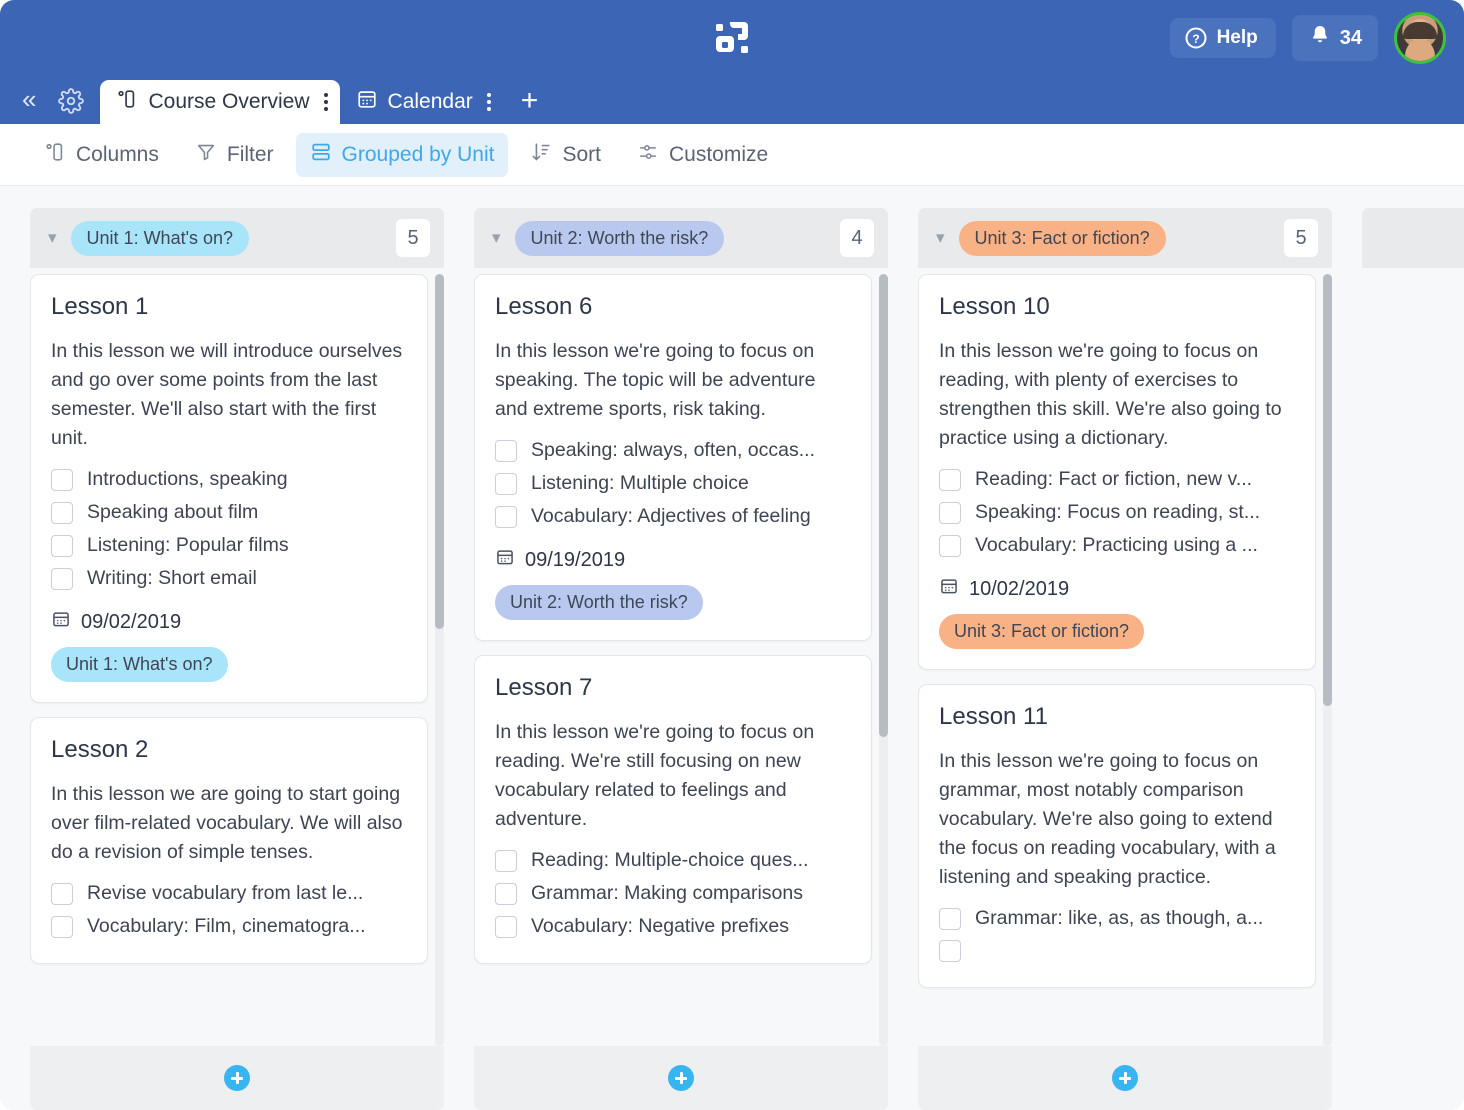 The image size is (1464, 1110). Describe the element at coordinates (1334, 38) in the screenshot. I see `notifications-button: 34` at that location.